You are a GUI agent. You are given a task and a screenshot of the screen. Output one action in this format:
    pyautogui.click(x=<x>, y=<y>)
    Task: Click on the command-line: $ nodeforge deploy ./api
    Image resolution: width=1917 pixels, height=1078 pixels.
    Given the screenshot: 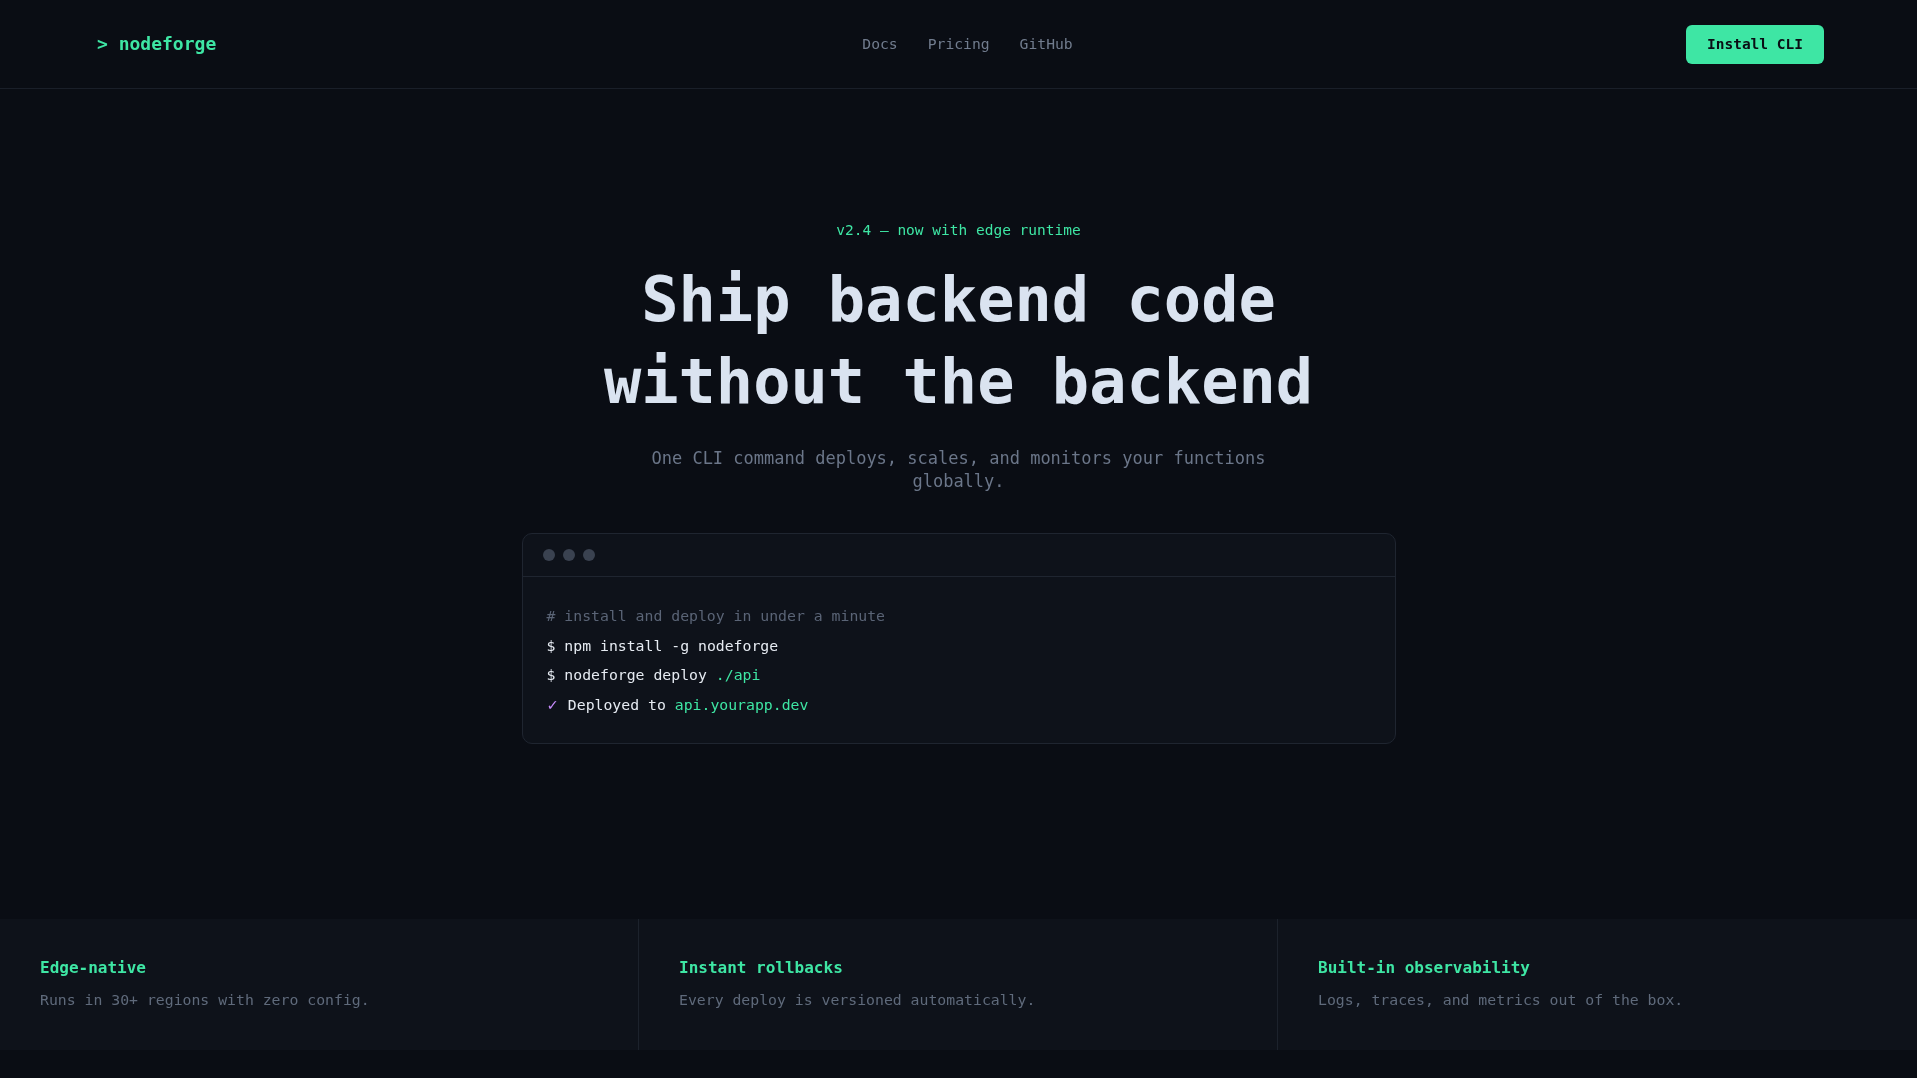 What is the action you would take?
    pyautogui.click(x=653, y=675)
    